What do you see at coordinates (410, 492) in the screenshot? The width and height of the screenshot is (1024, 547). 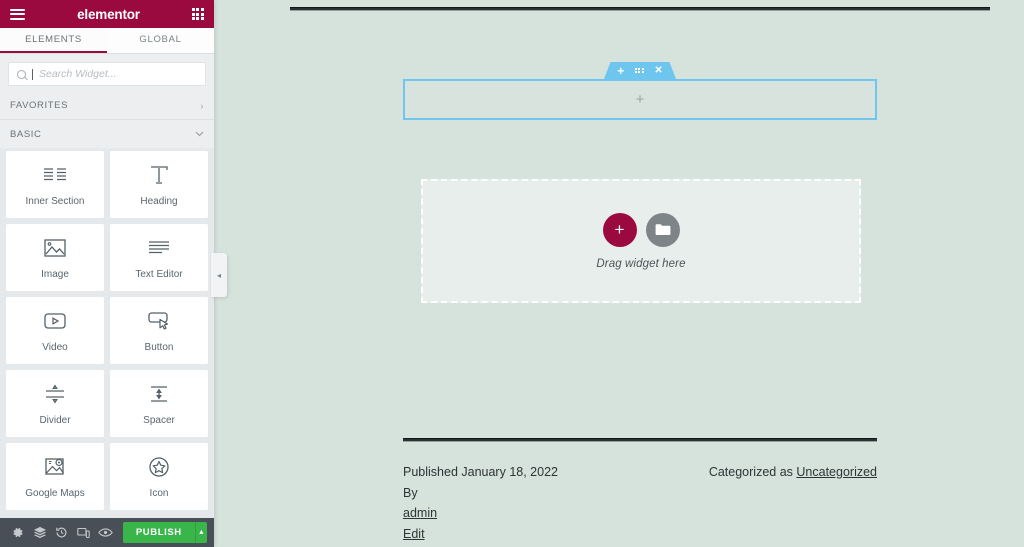 I see `by-label: By` at bounding box center [410, 492].